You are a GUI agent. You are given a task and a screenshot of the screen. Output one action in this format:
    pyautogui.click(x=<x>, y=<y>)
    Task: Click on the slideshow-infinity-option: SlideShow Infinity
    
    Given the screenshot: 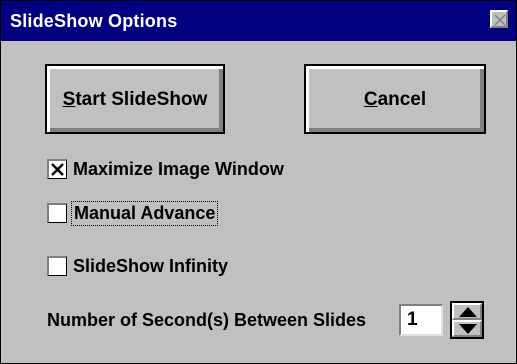 What is the action you would take?
    pyautogui.click(x=137, y=266)
    